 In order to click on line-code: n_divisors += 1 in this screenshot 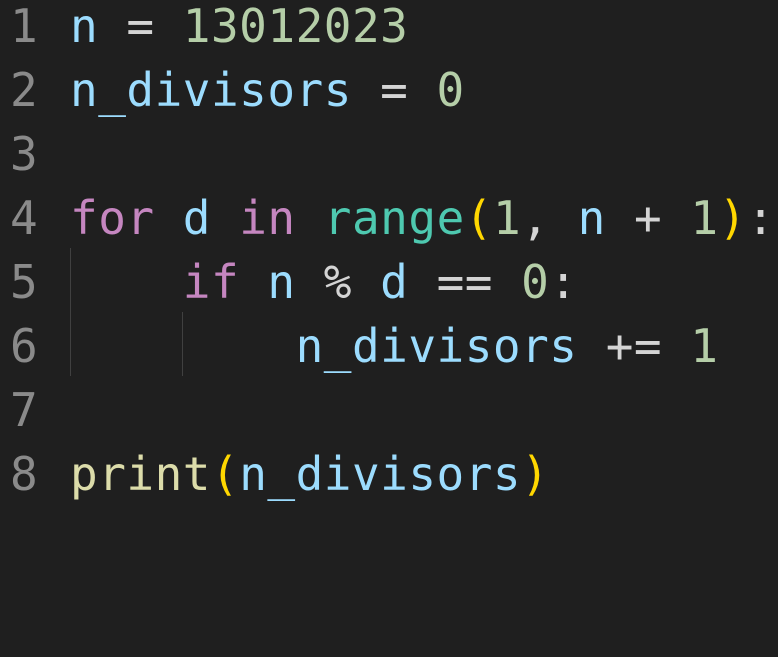, I will do `click(394, 346)`.